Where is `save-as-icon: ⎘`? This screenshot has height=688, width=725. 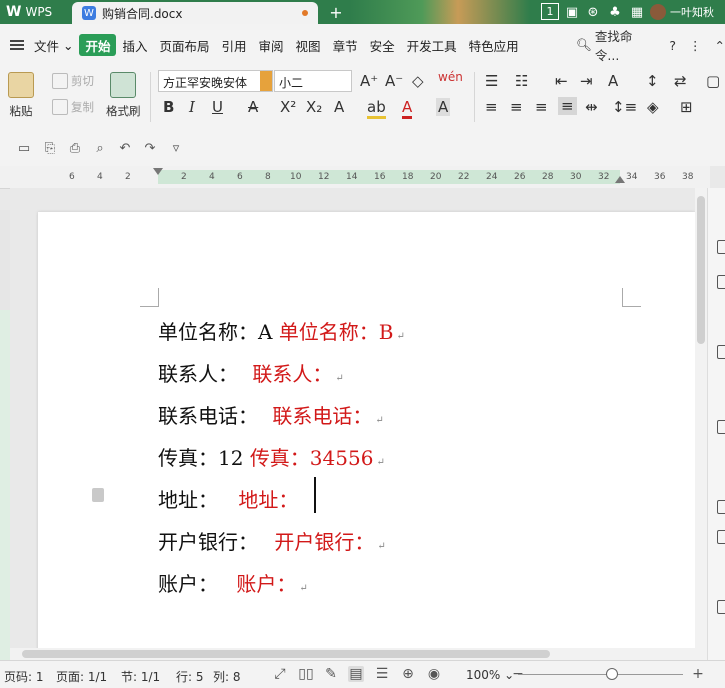
save-as-icon: ⎘ is located at coordinates (50, 148).